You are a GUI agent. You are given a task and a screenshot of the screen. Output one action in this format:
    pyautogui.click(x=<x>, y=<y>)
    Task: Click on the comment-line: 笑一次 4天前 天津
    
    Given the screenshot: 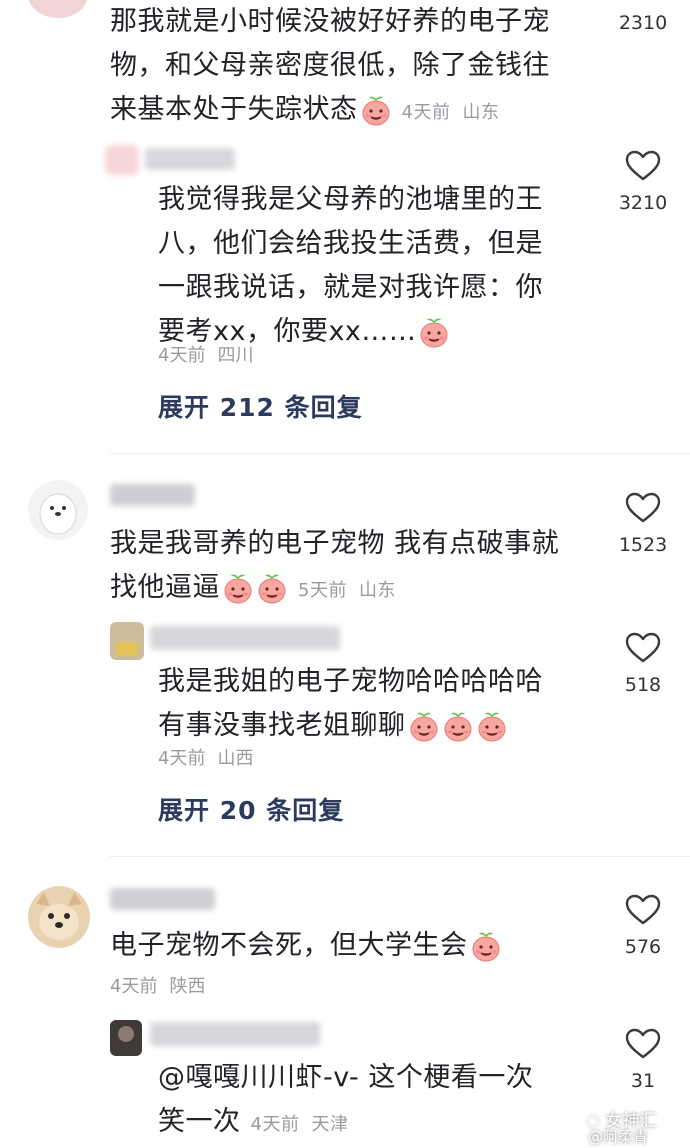 What is the action you would take?
    pyautogui.click(x=253, y=1121)
    